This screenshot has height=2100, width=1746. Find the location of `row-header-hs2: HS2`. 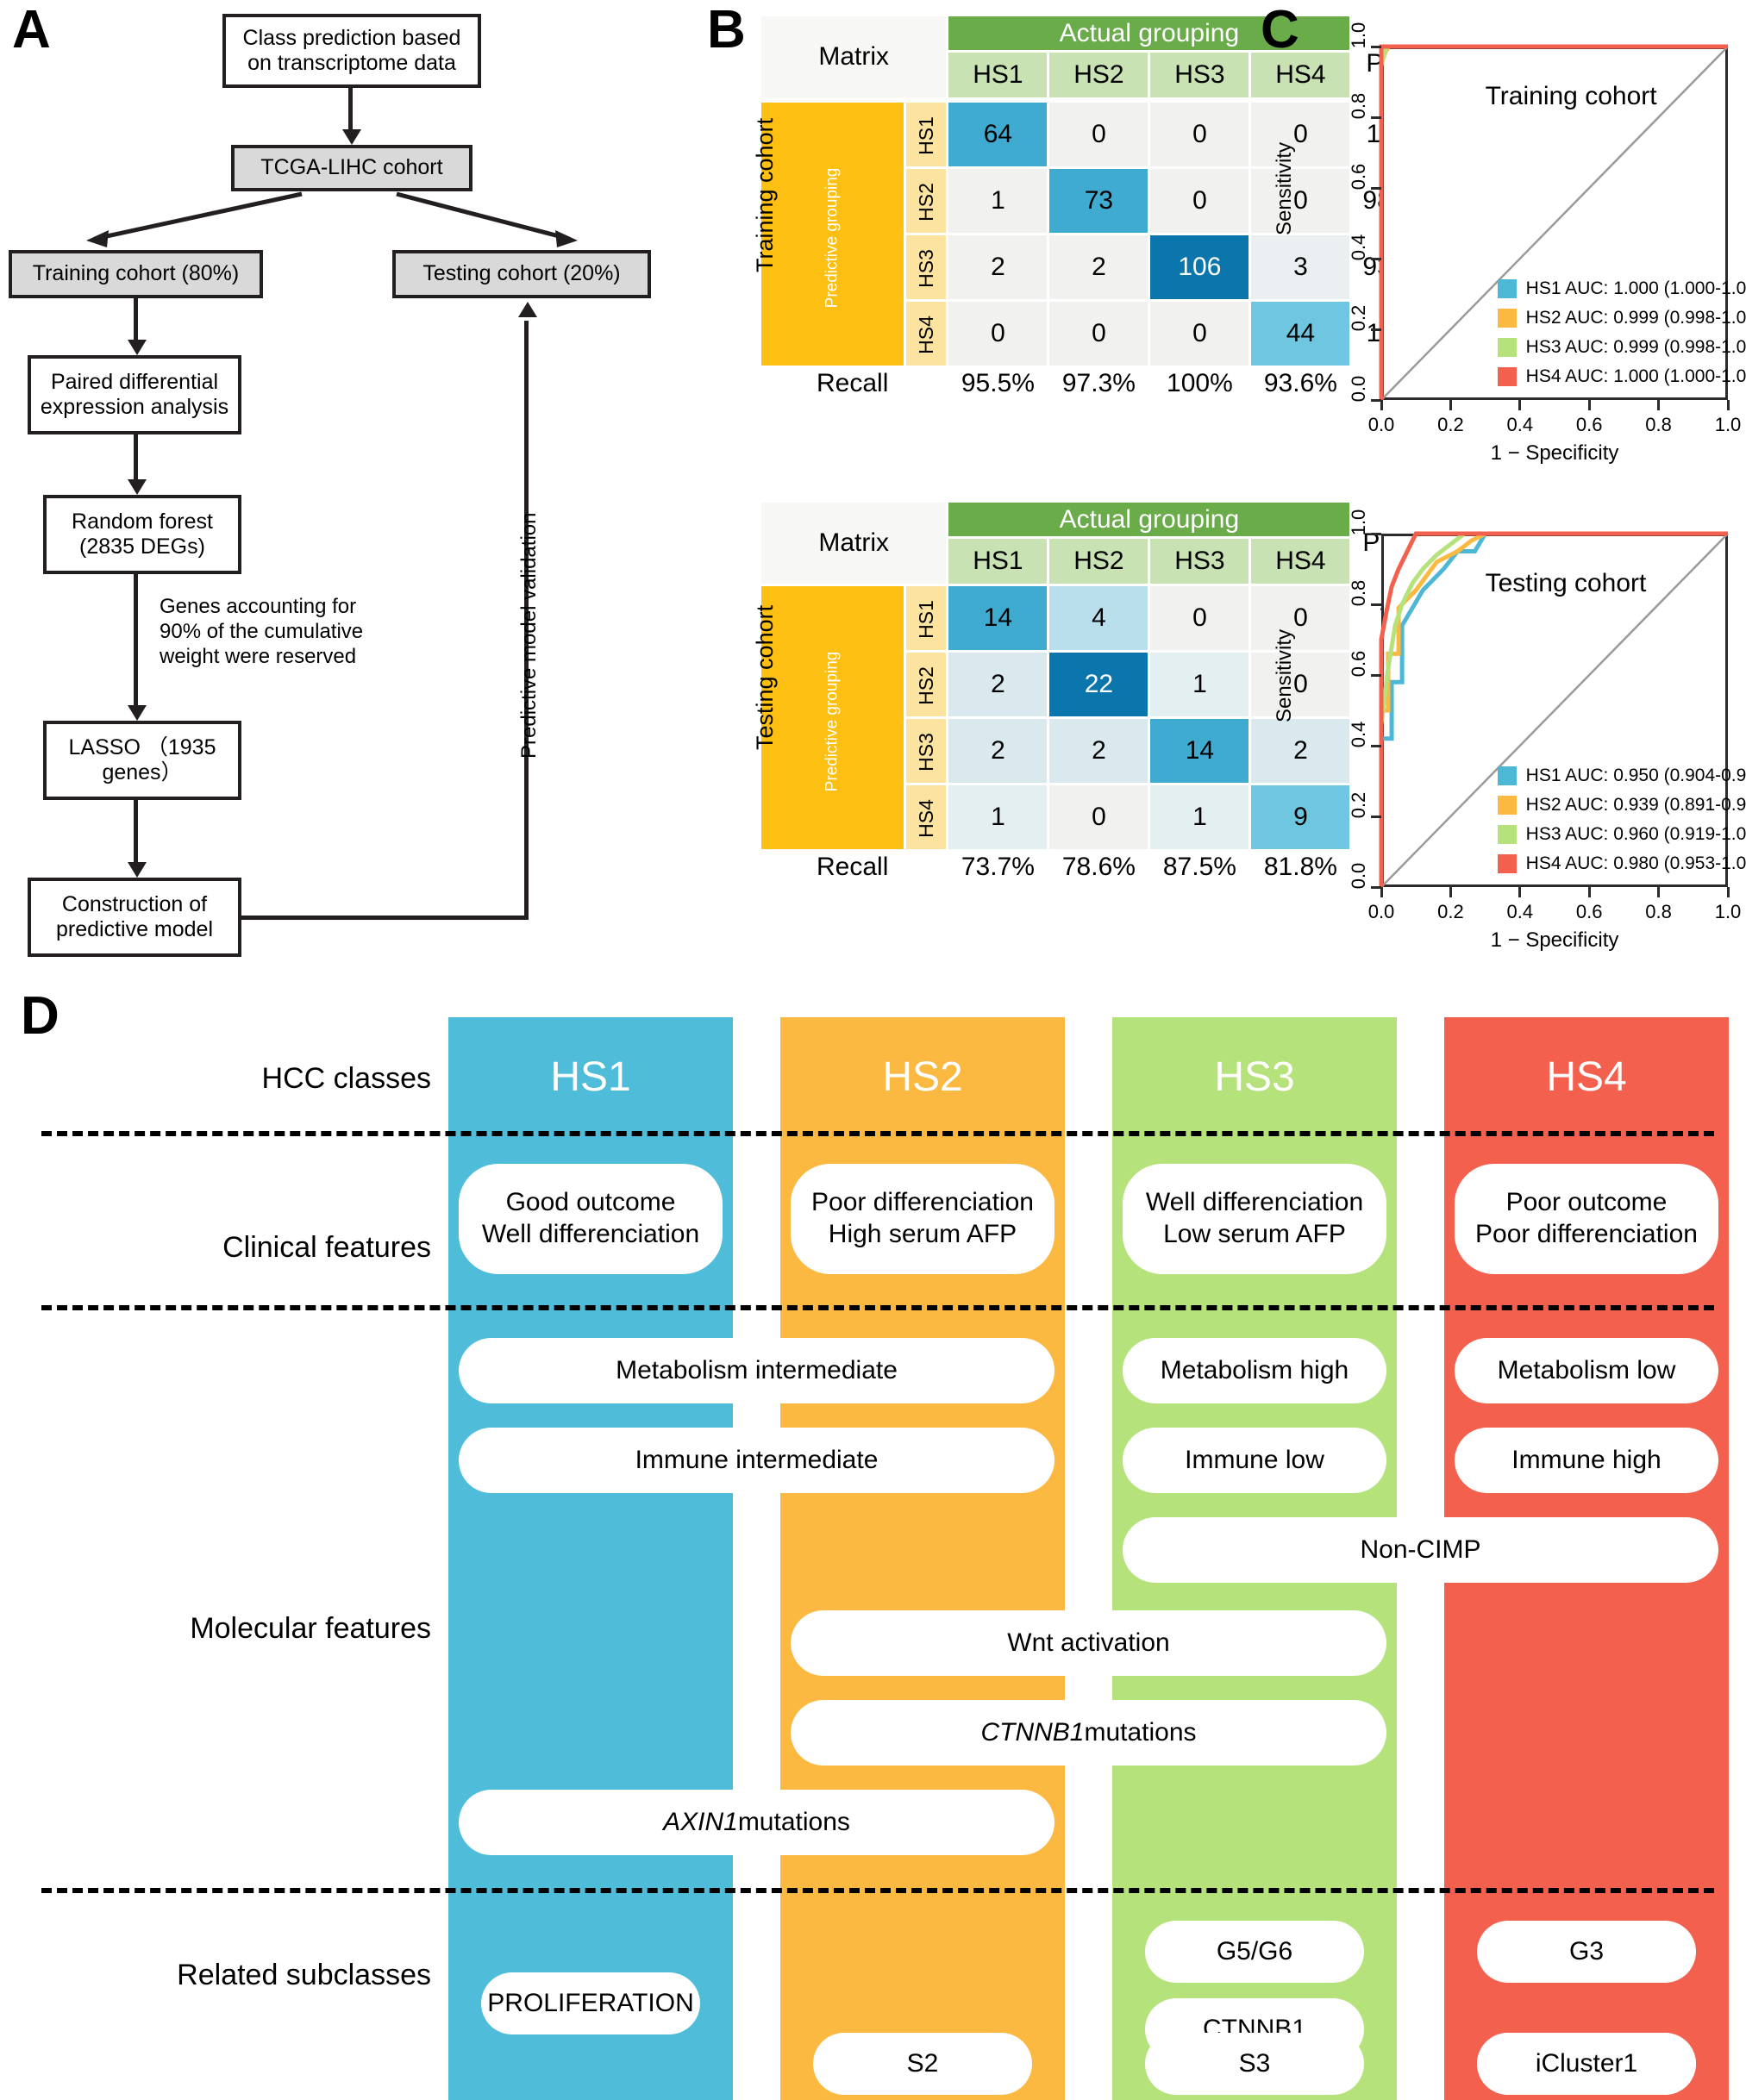

row-header-hs2: HS2 is located at coordinates (926, 684).